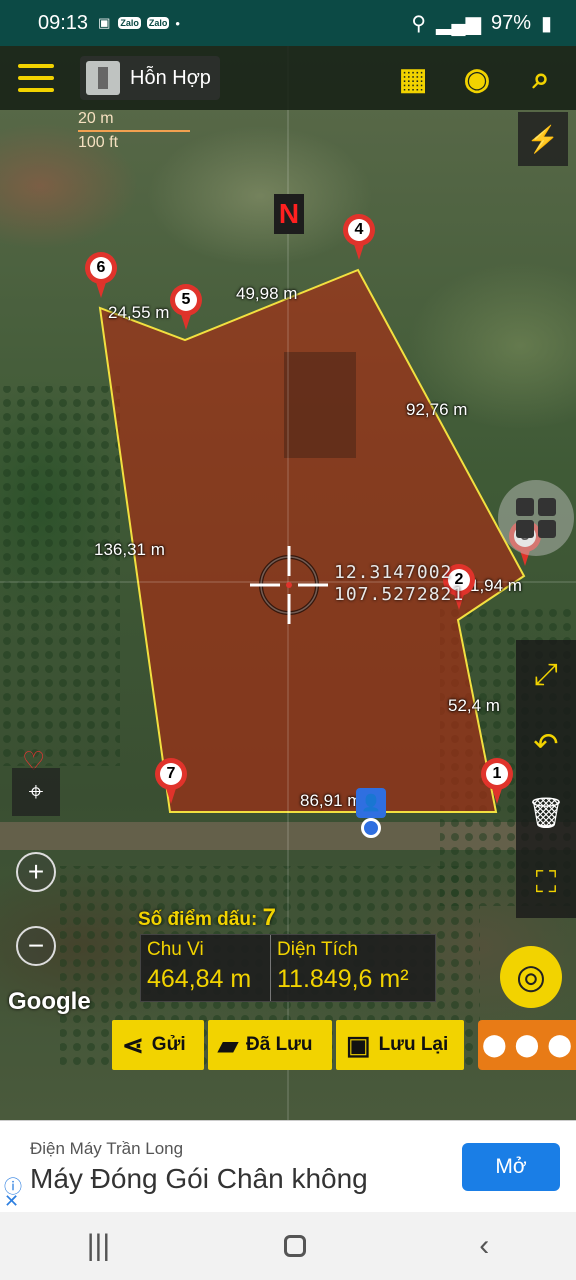 Image resolution: width=576 pixels, height=1280 pixels. Describe the element at coordinates (228, 1044) in the screenshot. I see `folder-icon: ▰` at that location.